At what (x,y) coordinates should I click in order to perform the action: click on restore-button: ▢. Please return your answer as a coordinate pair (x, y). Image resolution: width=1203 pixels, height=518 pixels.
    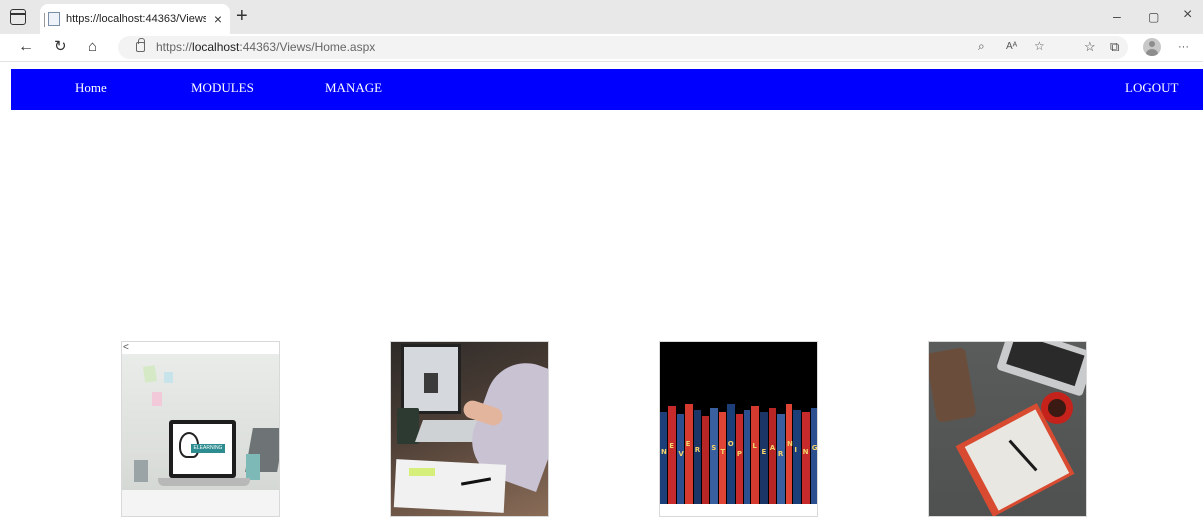
    Looking at the image, I should click on (1153, 17).